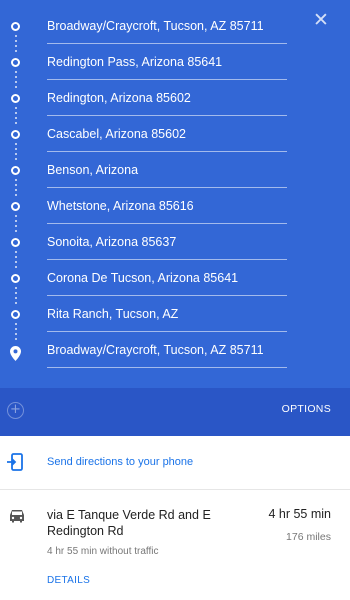 The height and width of the screenshot is (600, 350). Describe the element at coordinates (167, 170) in the screenshot. I see `waypoint-input: Benson, Arizona` at that location.